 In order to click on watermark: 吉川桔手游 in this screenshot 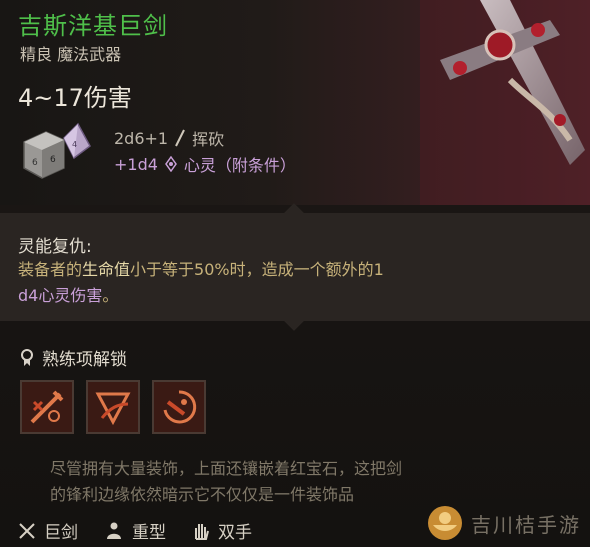, I will do `click(507, 523)`.